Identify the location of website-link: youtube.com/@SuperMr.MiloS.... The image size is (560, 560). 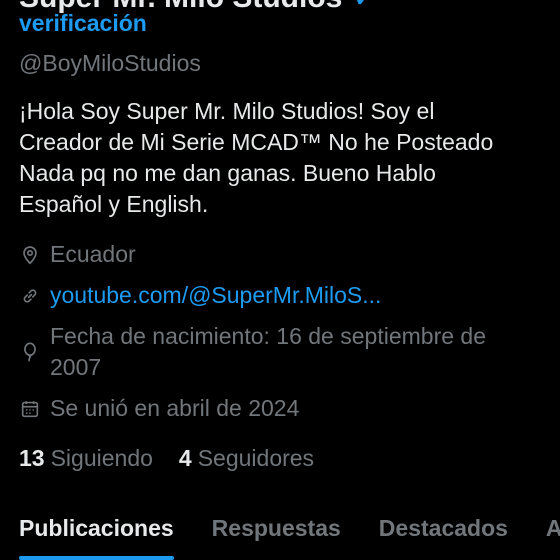
(215, 295).